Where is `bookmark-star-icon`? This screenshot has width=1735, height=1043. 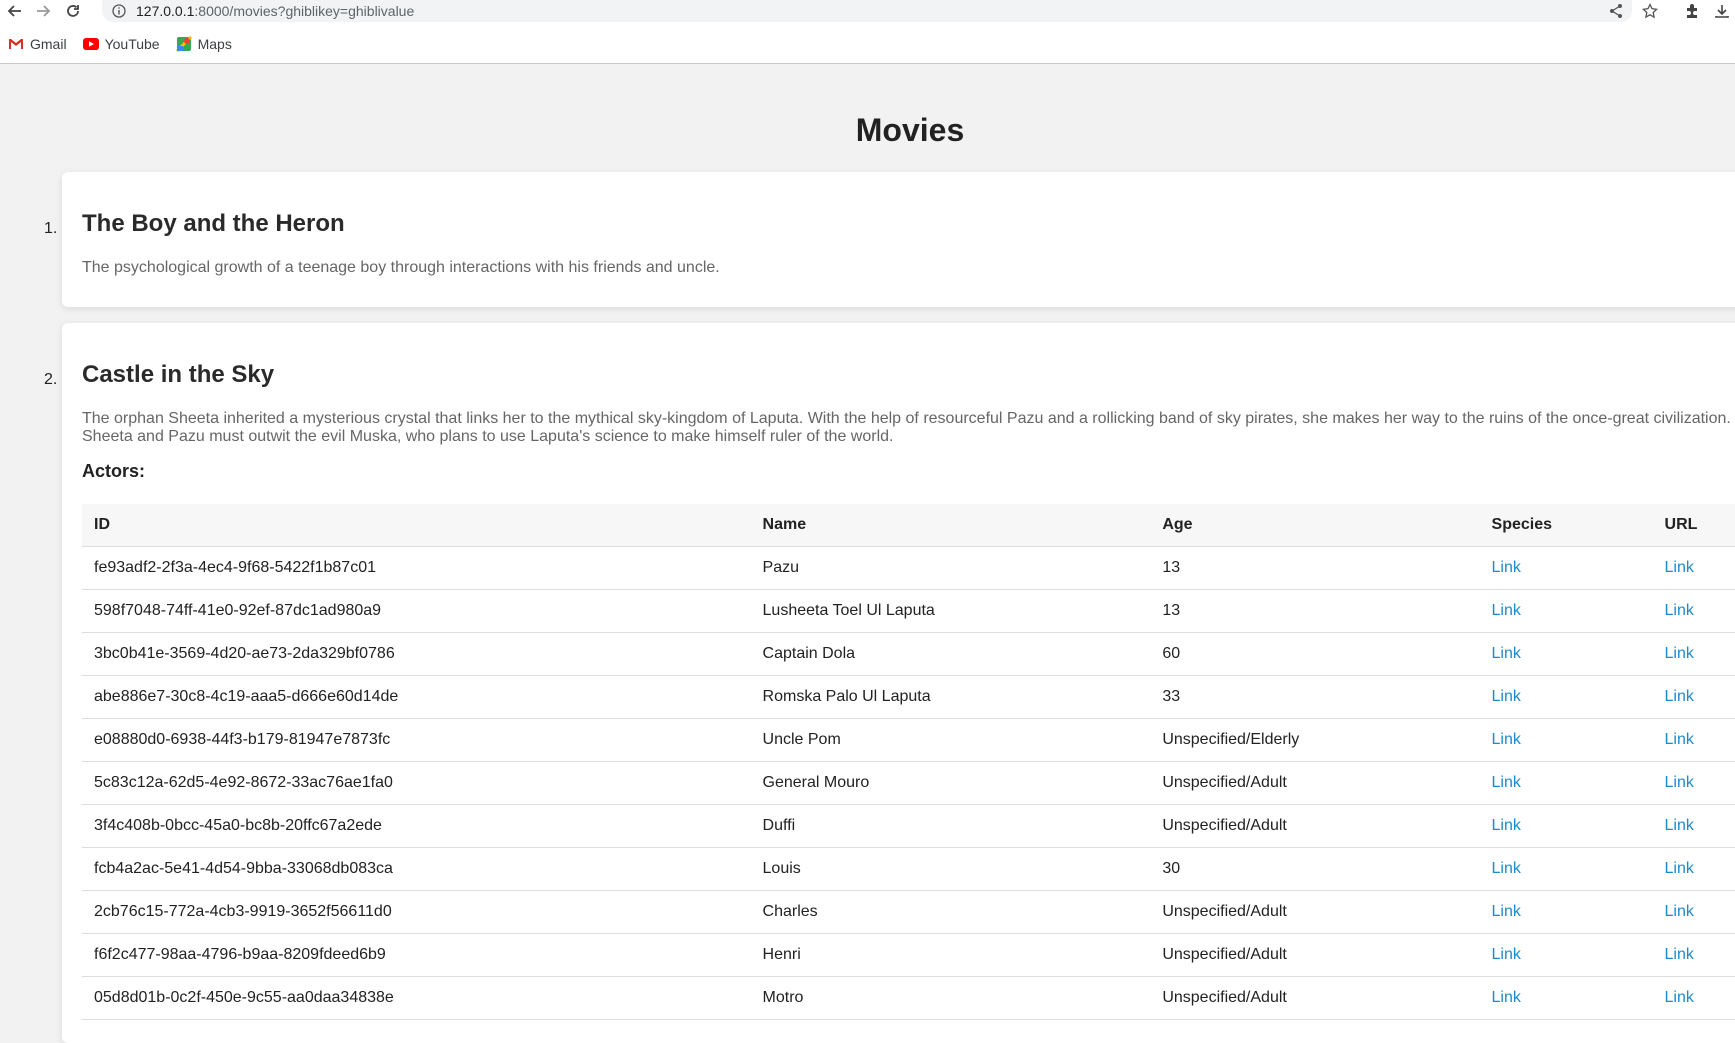
bookmark-star-icon is located at coordinates (1650, 11).